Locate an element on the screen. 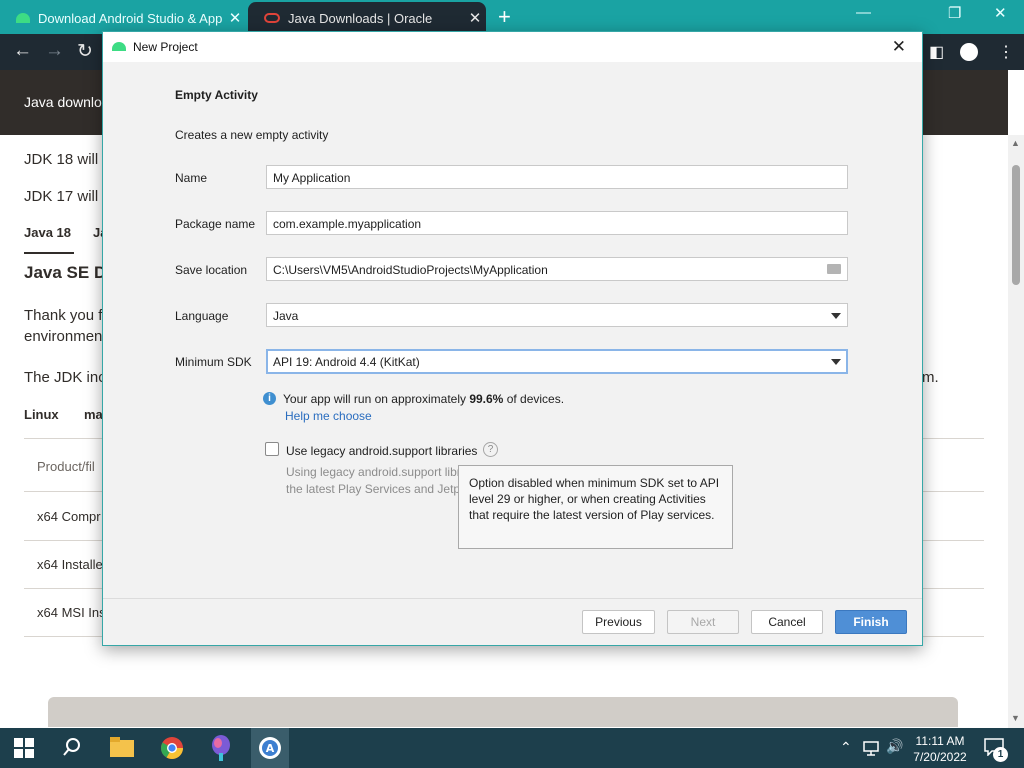 The width and height of the screenshot is (1024, 768). oracle-favicon-icon is located at coordinates (272, 18).